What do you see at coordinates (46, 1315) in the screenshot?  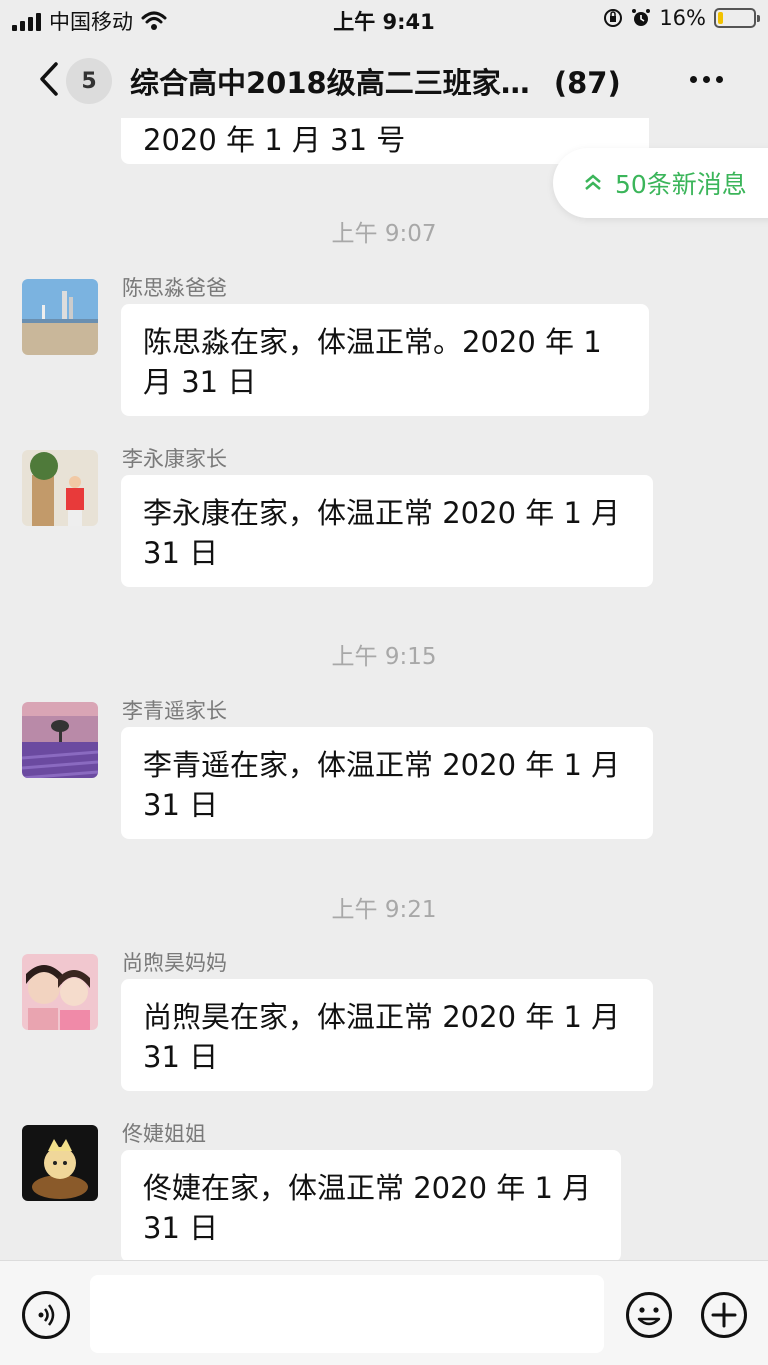 I see `voice-icon` at bounding box center [46, 1315].